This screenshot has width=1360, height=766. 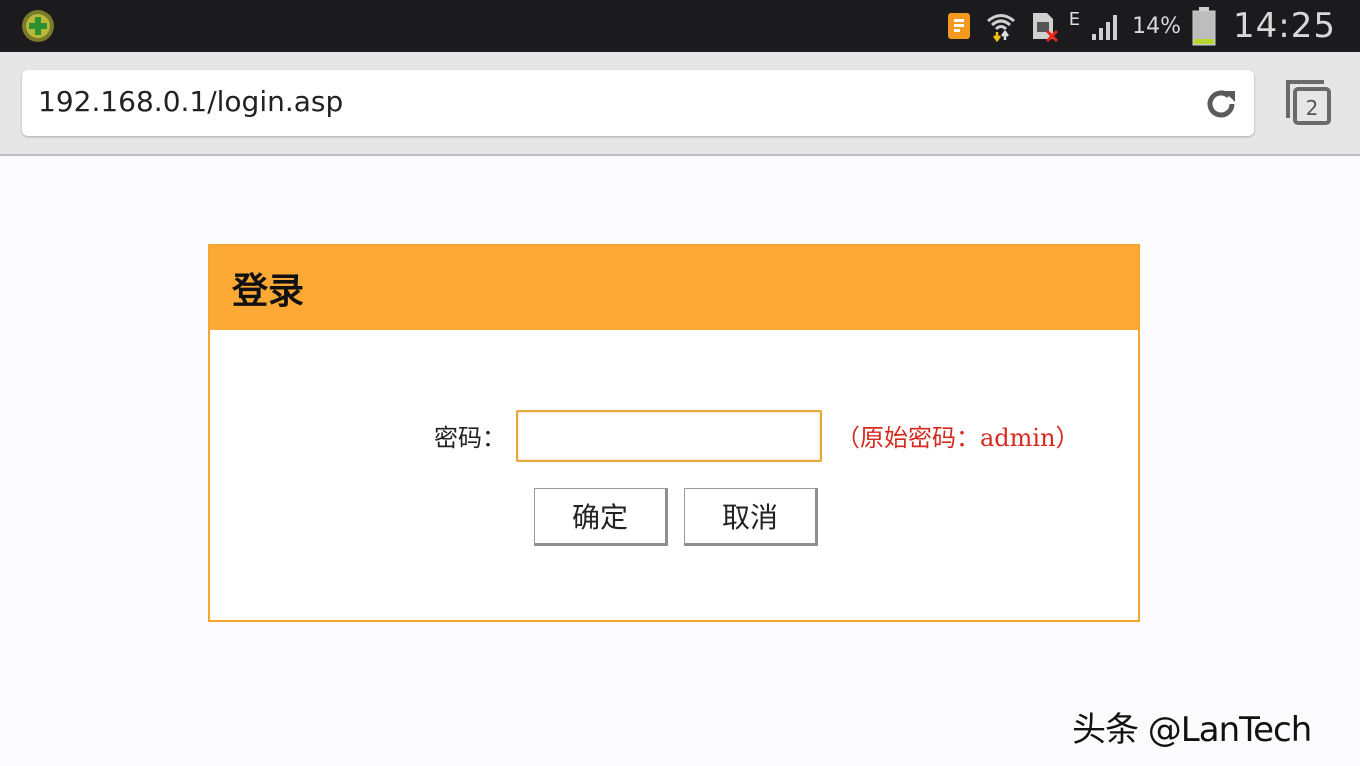 What do you see at coordinates (268, 291) in the screenshot?
I see `login-title: 登录` at bounding box center [268, 291].